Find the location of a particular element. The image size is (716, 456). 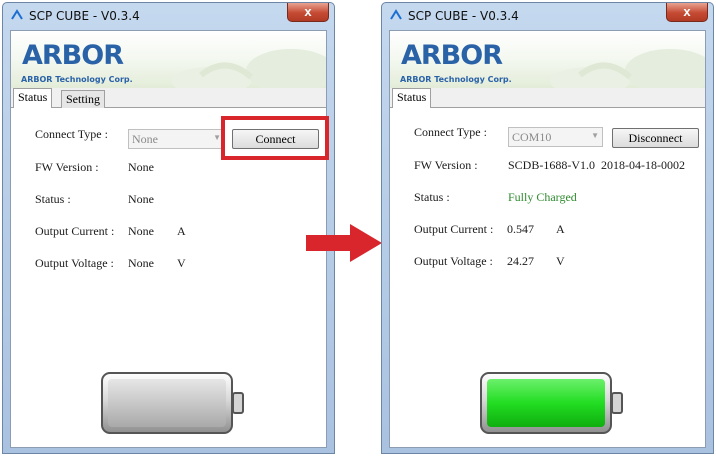

output-voltage-value: None is located at coordinates (141, 263).